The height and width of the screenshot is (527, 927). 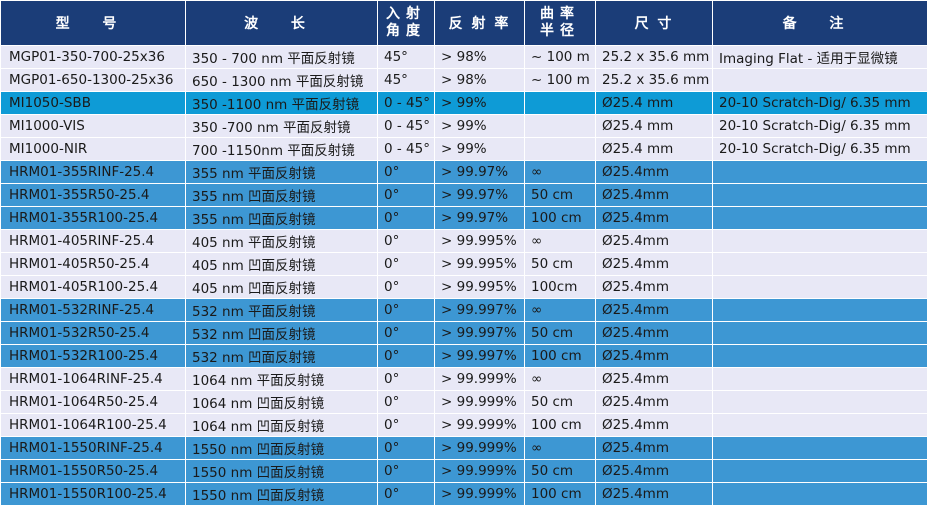 I want to click on cell-wavelength: 650 - 1300 nm 平面反射镜, so click(x=281, y=80).